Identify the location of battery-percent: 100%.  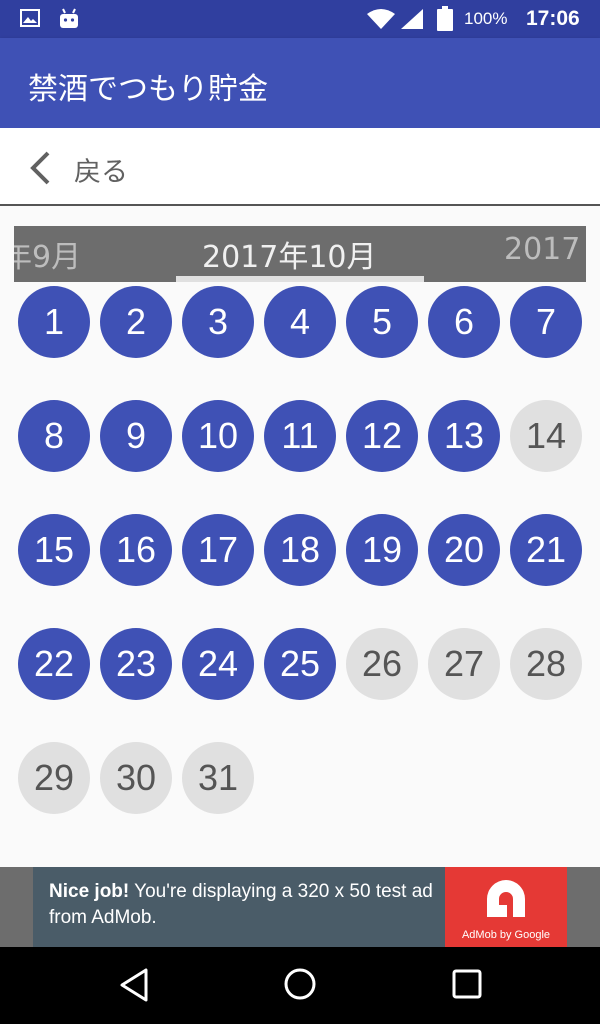
(486, 18).